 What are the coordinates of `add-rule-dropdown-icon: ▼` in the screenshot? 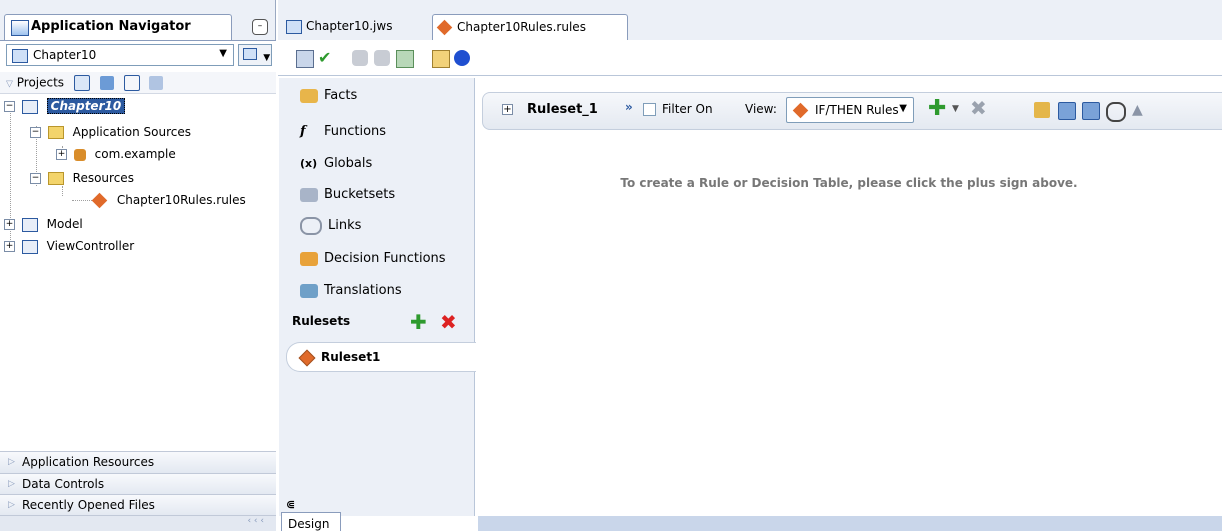 It's located at (955, 109).